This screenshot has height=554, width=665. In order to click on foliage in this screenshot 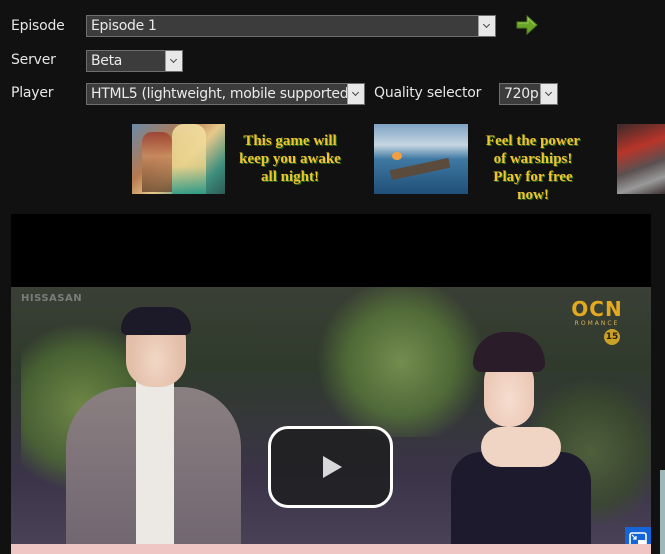, I will do `click(401, 362)`.